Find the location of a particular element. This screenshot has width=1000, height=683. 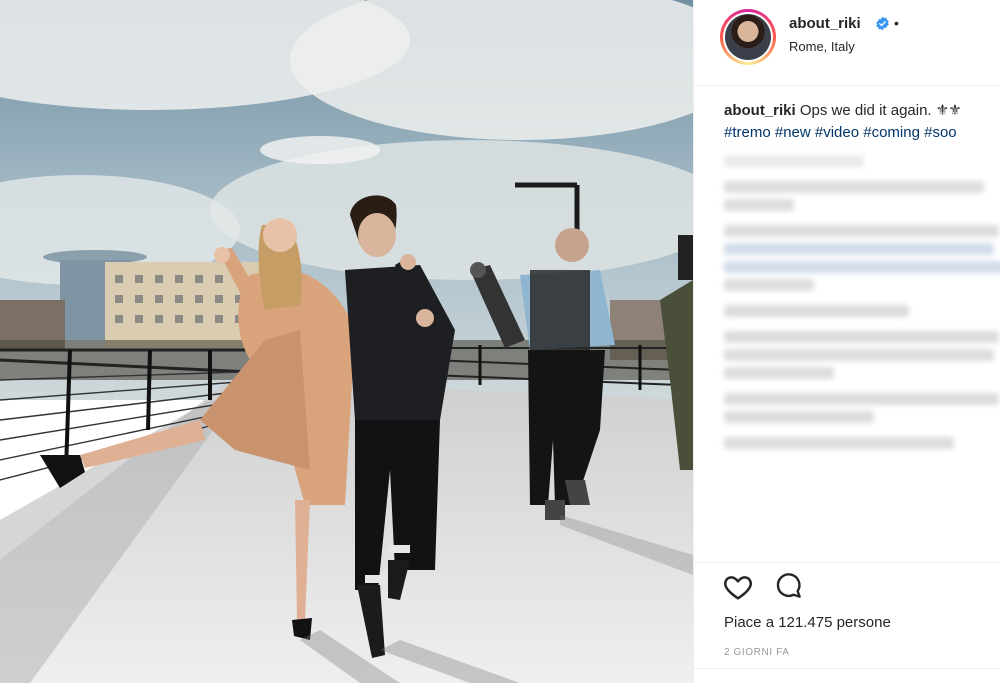

post-actions: Piace a 121.475 persone 2 GIORNI FA is located at coordinates (847, 622).